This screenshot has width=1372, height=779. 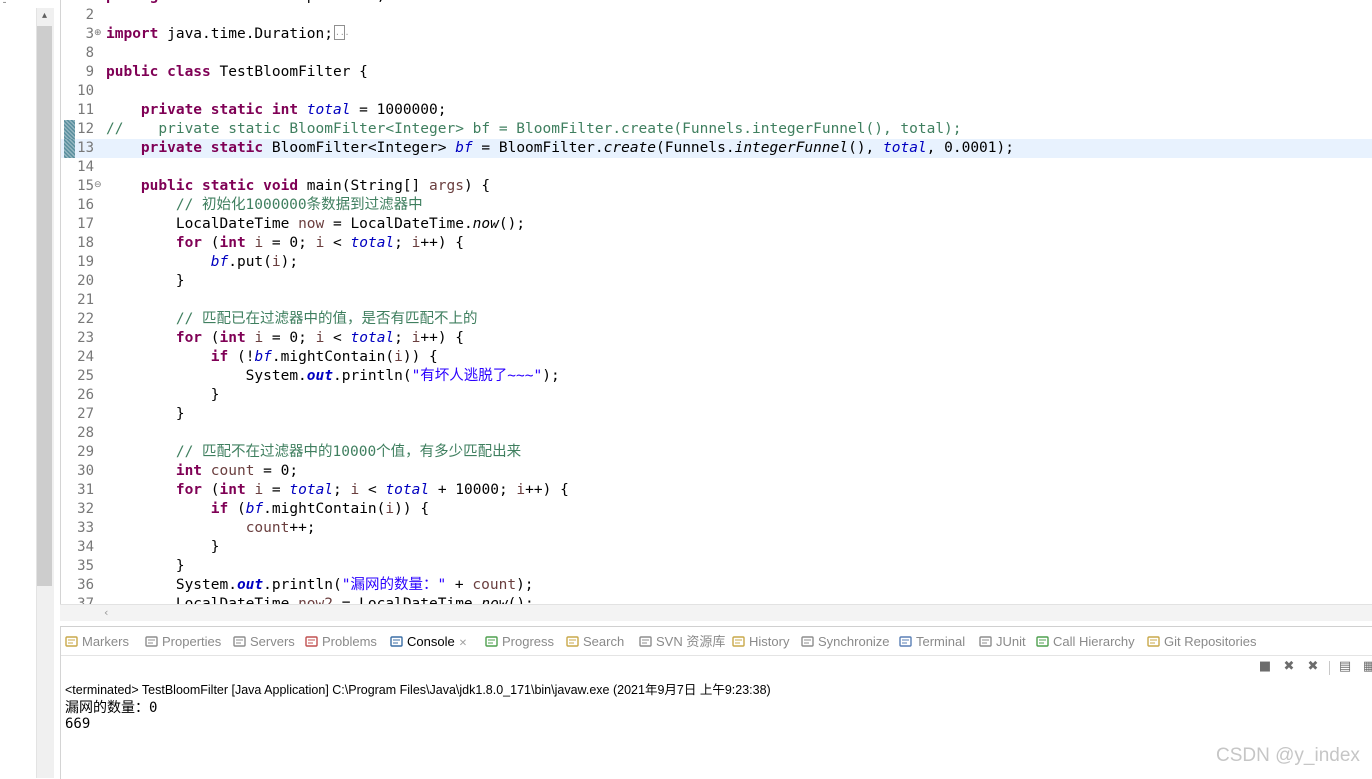 What do you see at coordinates (289, 338) in the screenshot?
I see `code-token: = 0;` at bounding box center [289, 338].